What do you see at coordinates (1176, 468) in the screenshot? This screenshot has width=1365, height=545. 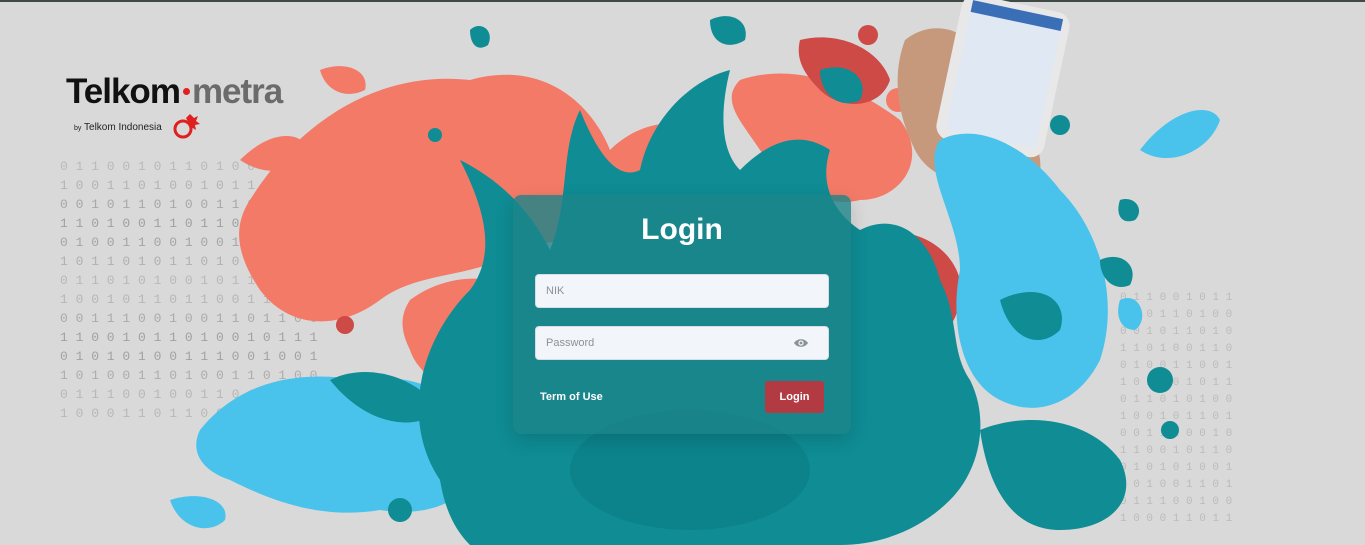 I see `binary-row: 0 1 0 1 0 1 0 0 1` at bounding box center [1176, 468].